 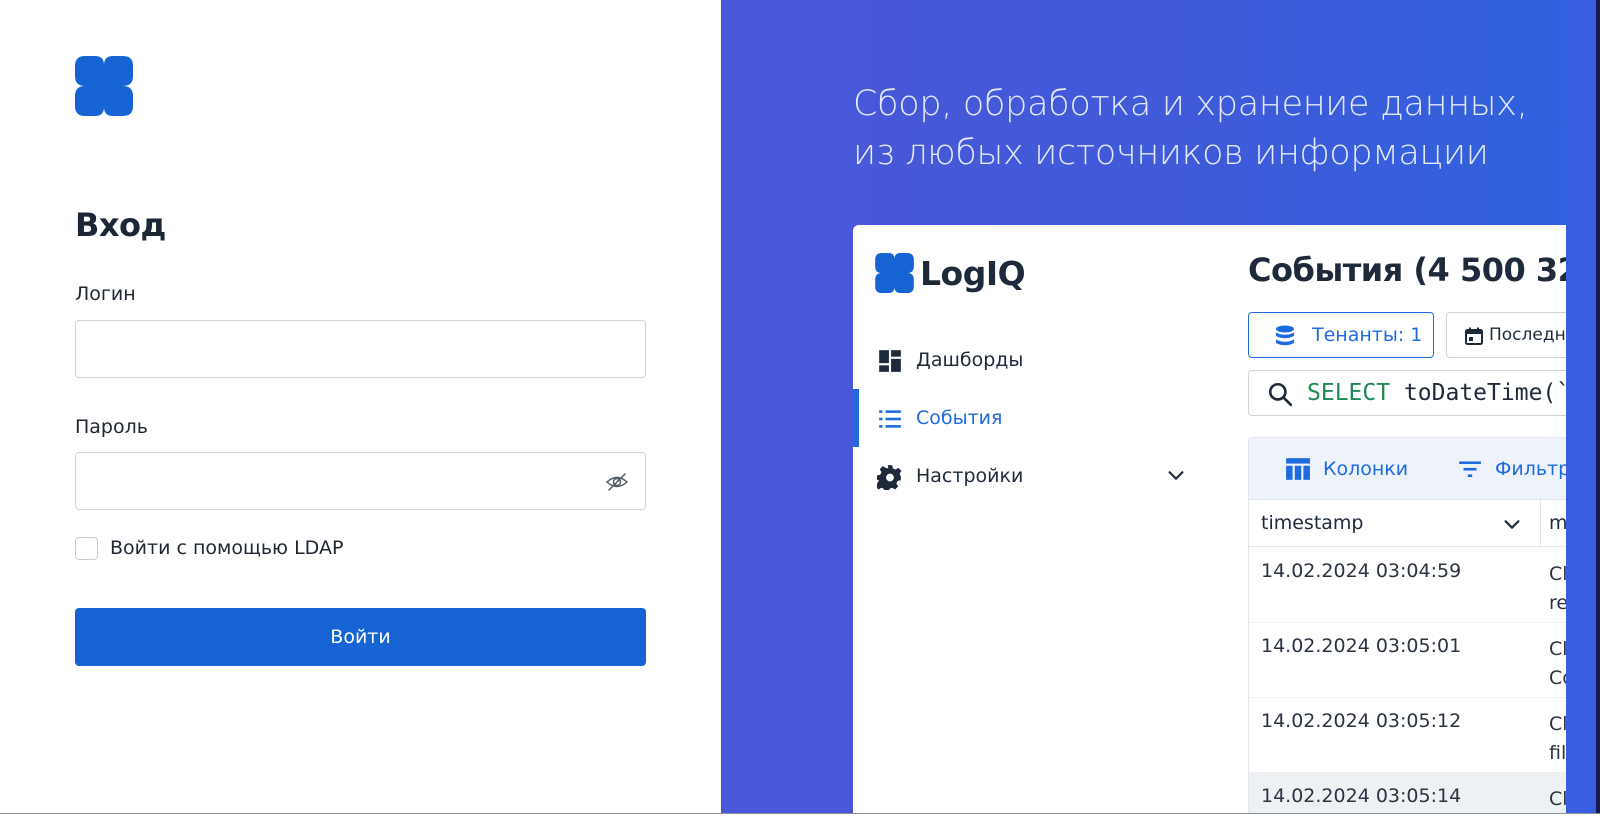 I want to click on ldap-option: Войти с помощью LDAP, so click(x=209, y=548).